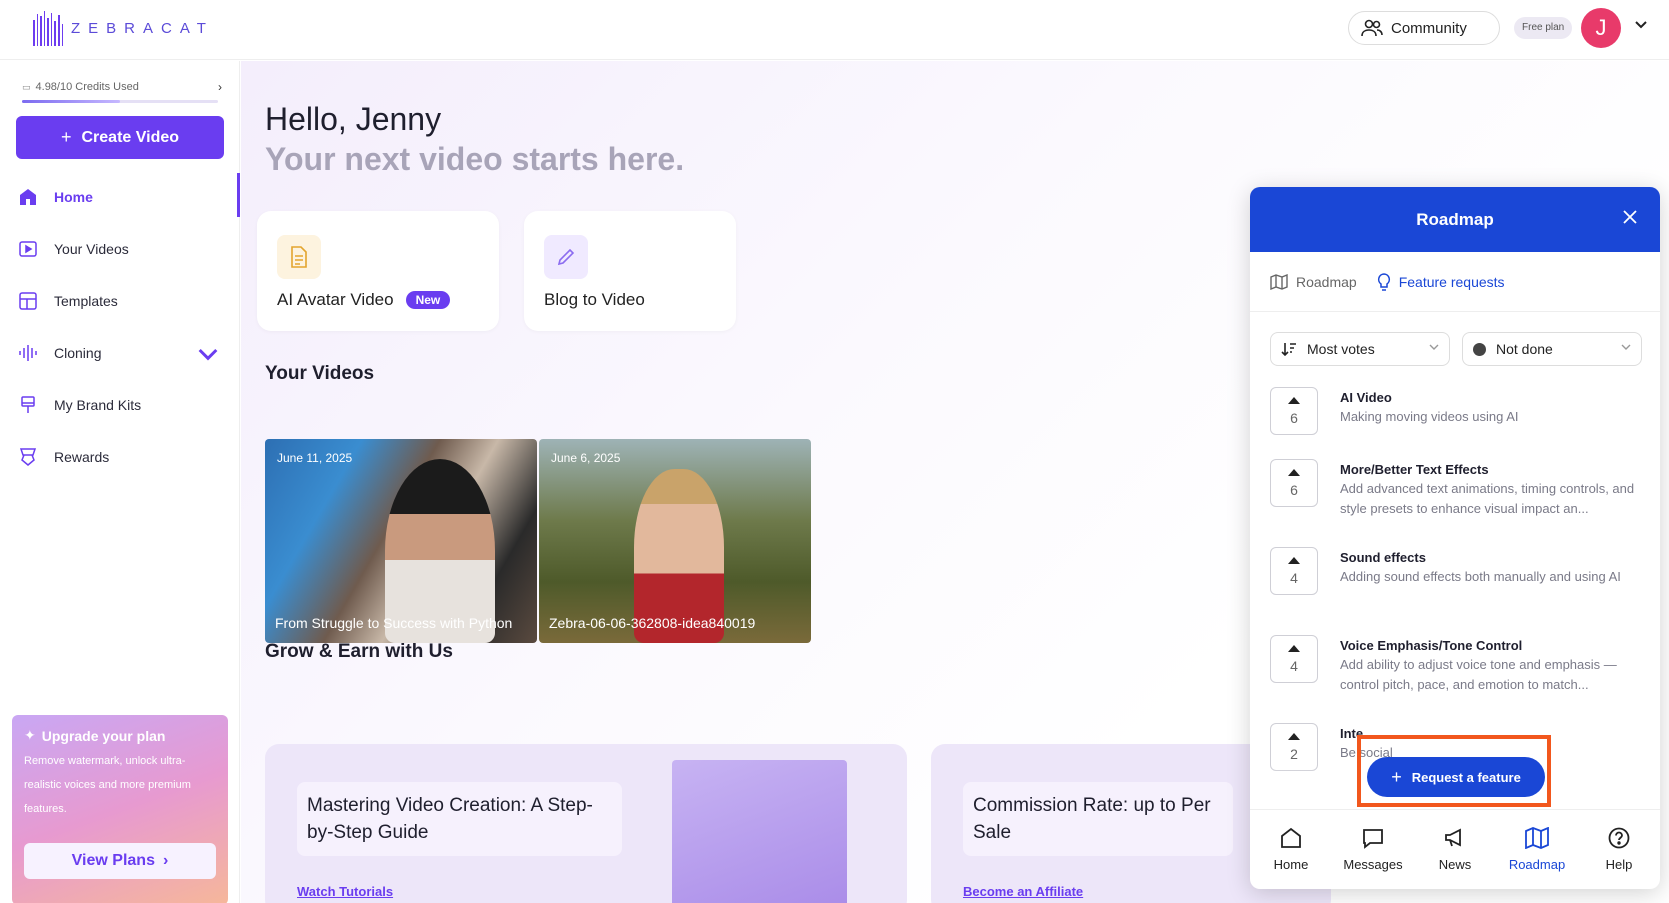 This screenshot has height=903, width=1669. What do you see at coordinates (1537, 849) in the screenshot?
I see `footer-roadmap: Roadmap` at bounding box center [1537, 849].